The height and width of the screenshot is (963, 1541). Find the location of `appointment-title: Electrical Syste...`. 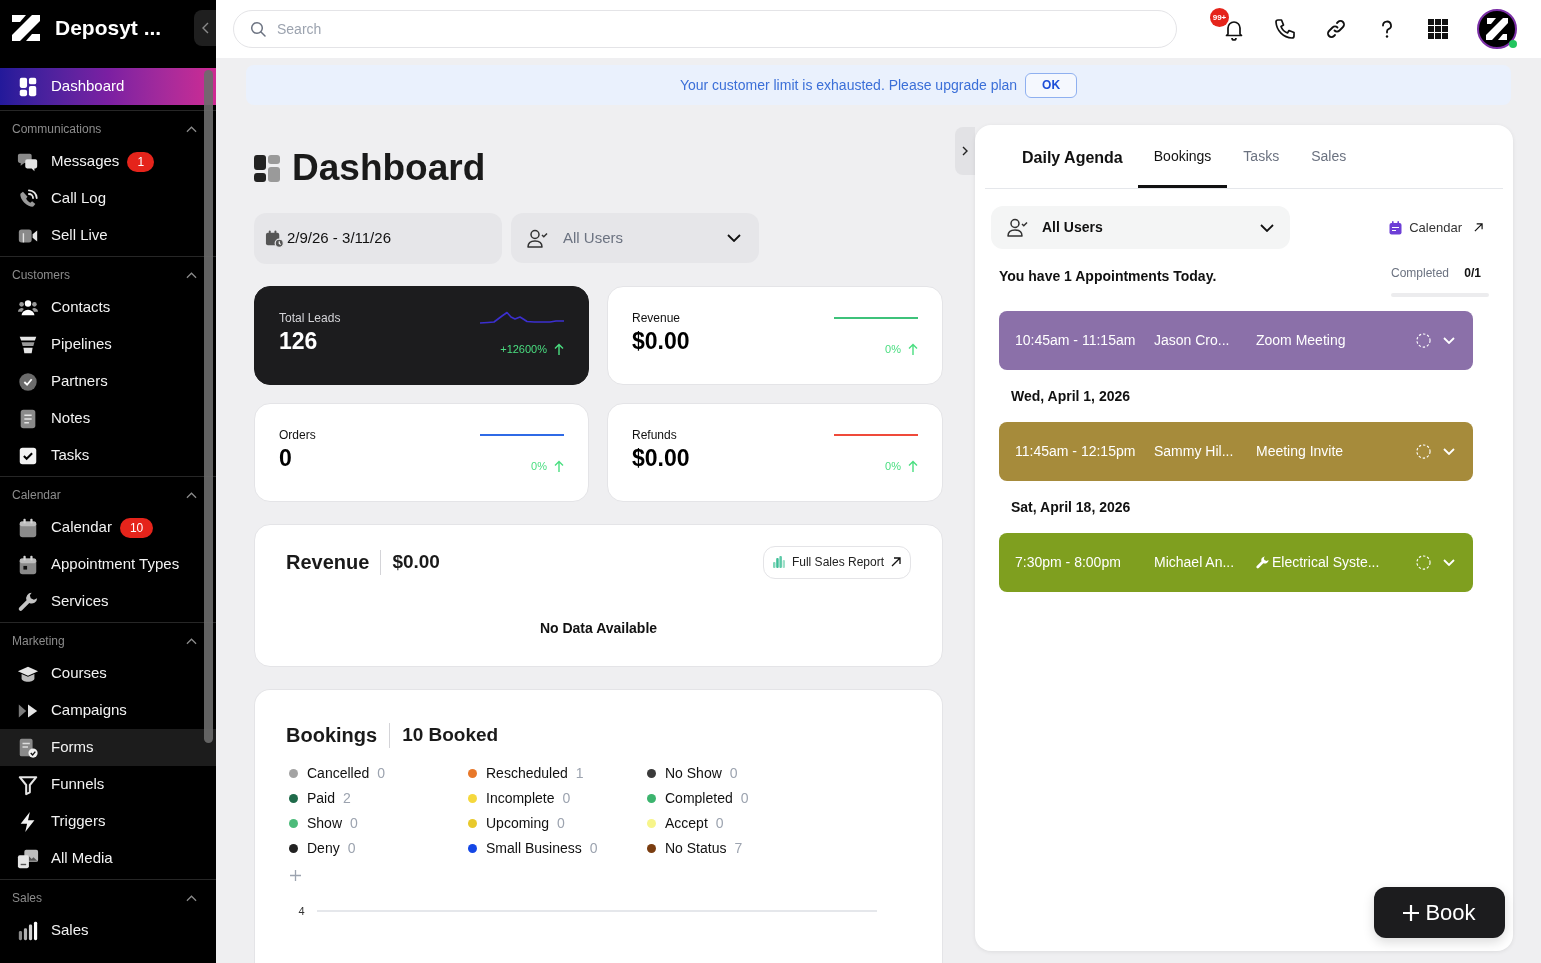

appointment-title: Electrical Syste... is located at coordinates (1326, 562).